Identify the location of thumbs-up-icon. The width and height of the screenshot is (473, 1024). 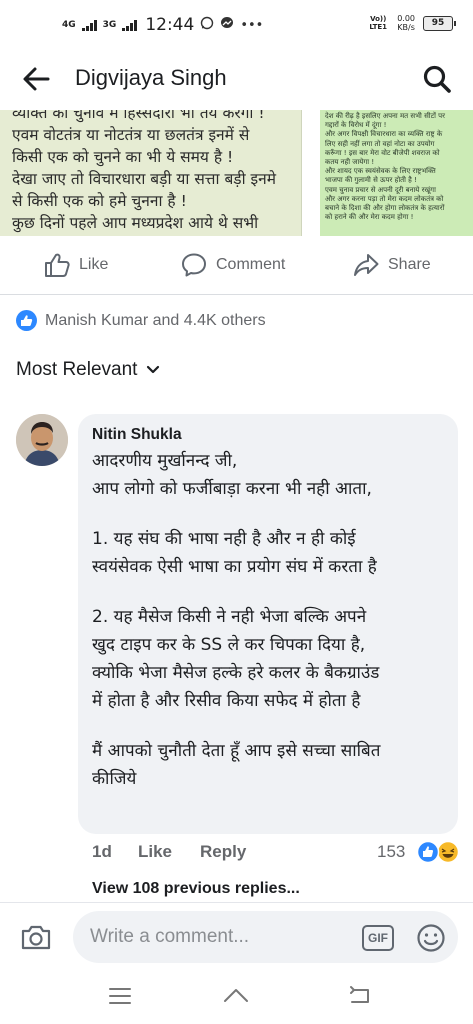
(57, 265).